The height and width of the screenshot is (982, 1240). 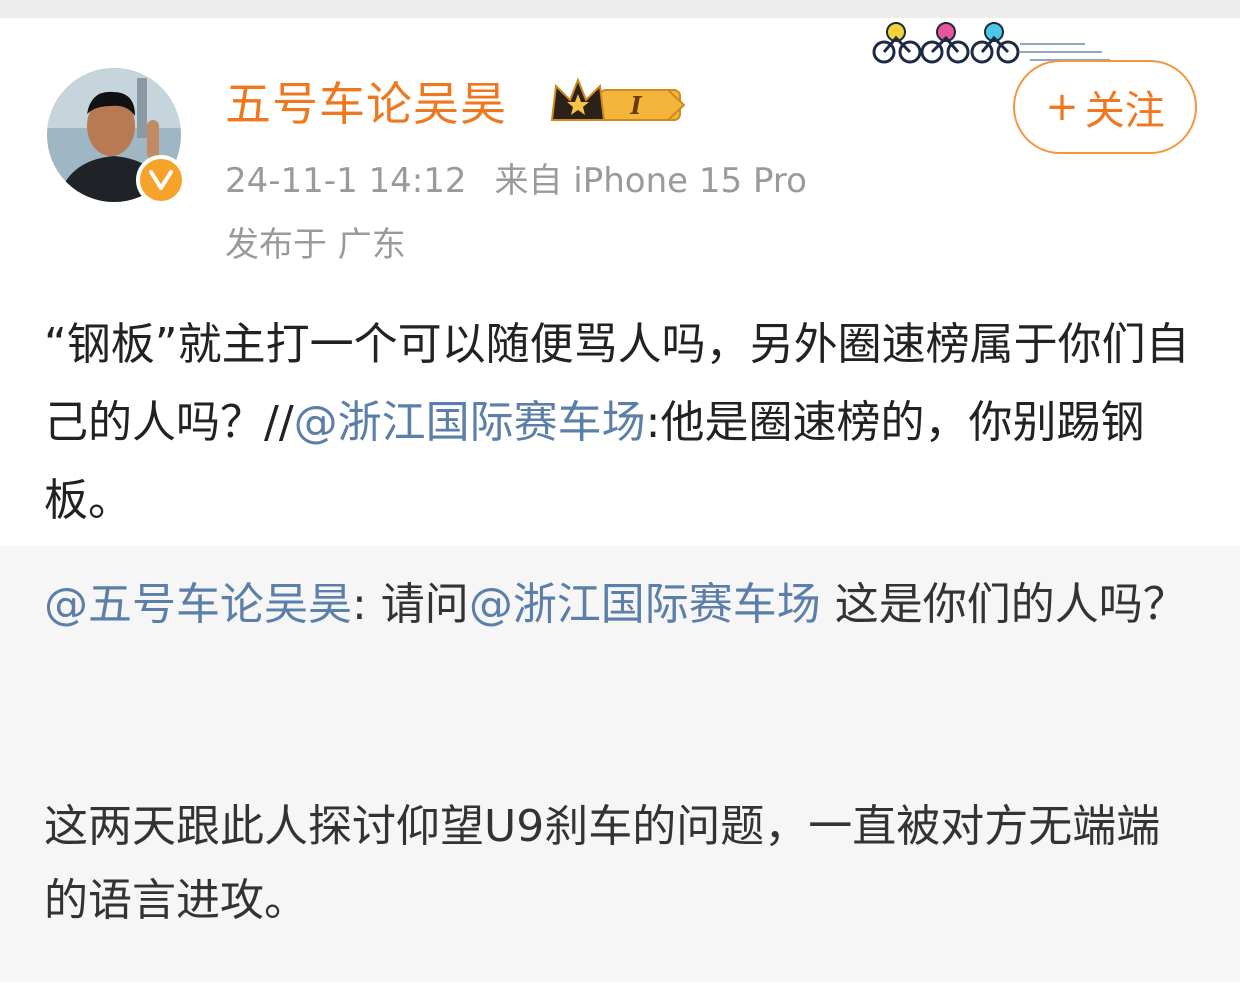 I want to click on repost-text: @五号车论吴昊: 请问@浙江国际赛车场 这是你们的人吗？, so click(x=619, y=605).